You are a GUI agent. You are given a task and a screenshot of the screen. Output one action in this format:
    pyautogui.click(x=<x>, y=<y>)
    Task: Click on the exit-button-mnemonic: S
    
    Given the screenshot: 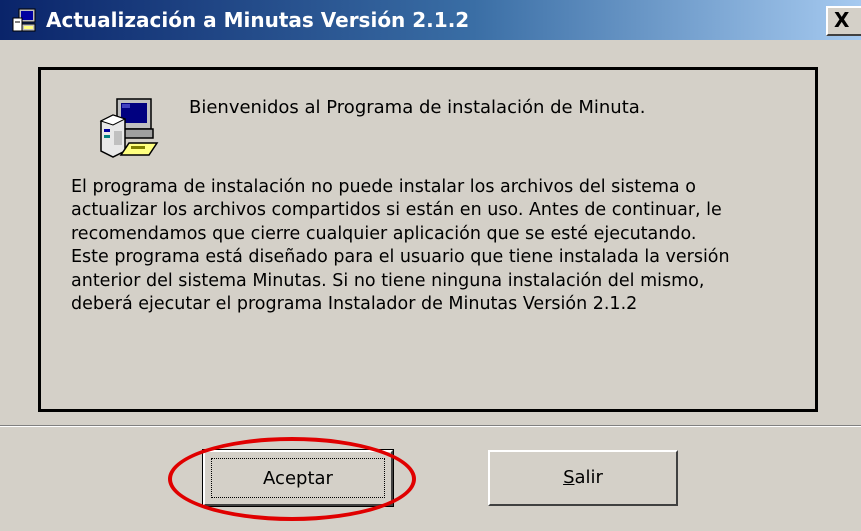 What is the action you would take?
    pyautogui.click(x=569, y=477)
    